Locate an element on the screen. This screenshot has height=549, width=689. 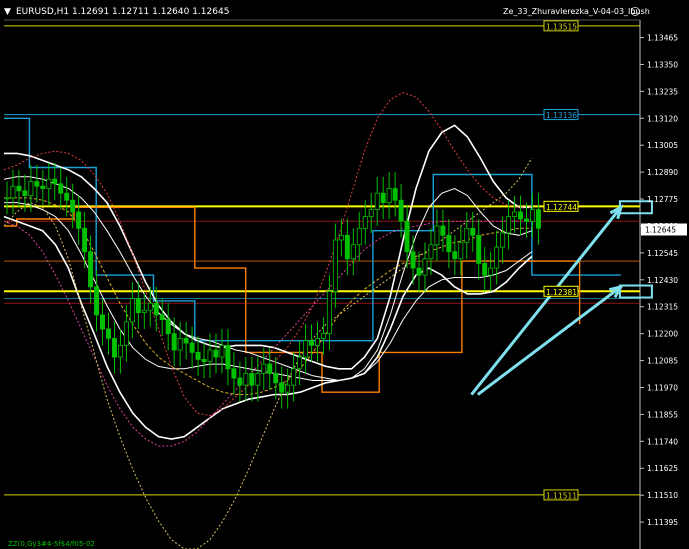
y-tick-label: 1.12775 is located at coordinates (662, 199).